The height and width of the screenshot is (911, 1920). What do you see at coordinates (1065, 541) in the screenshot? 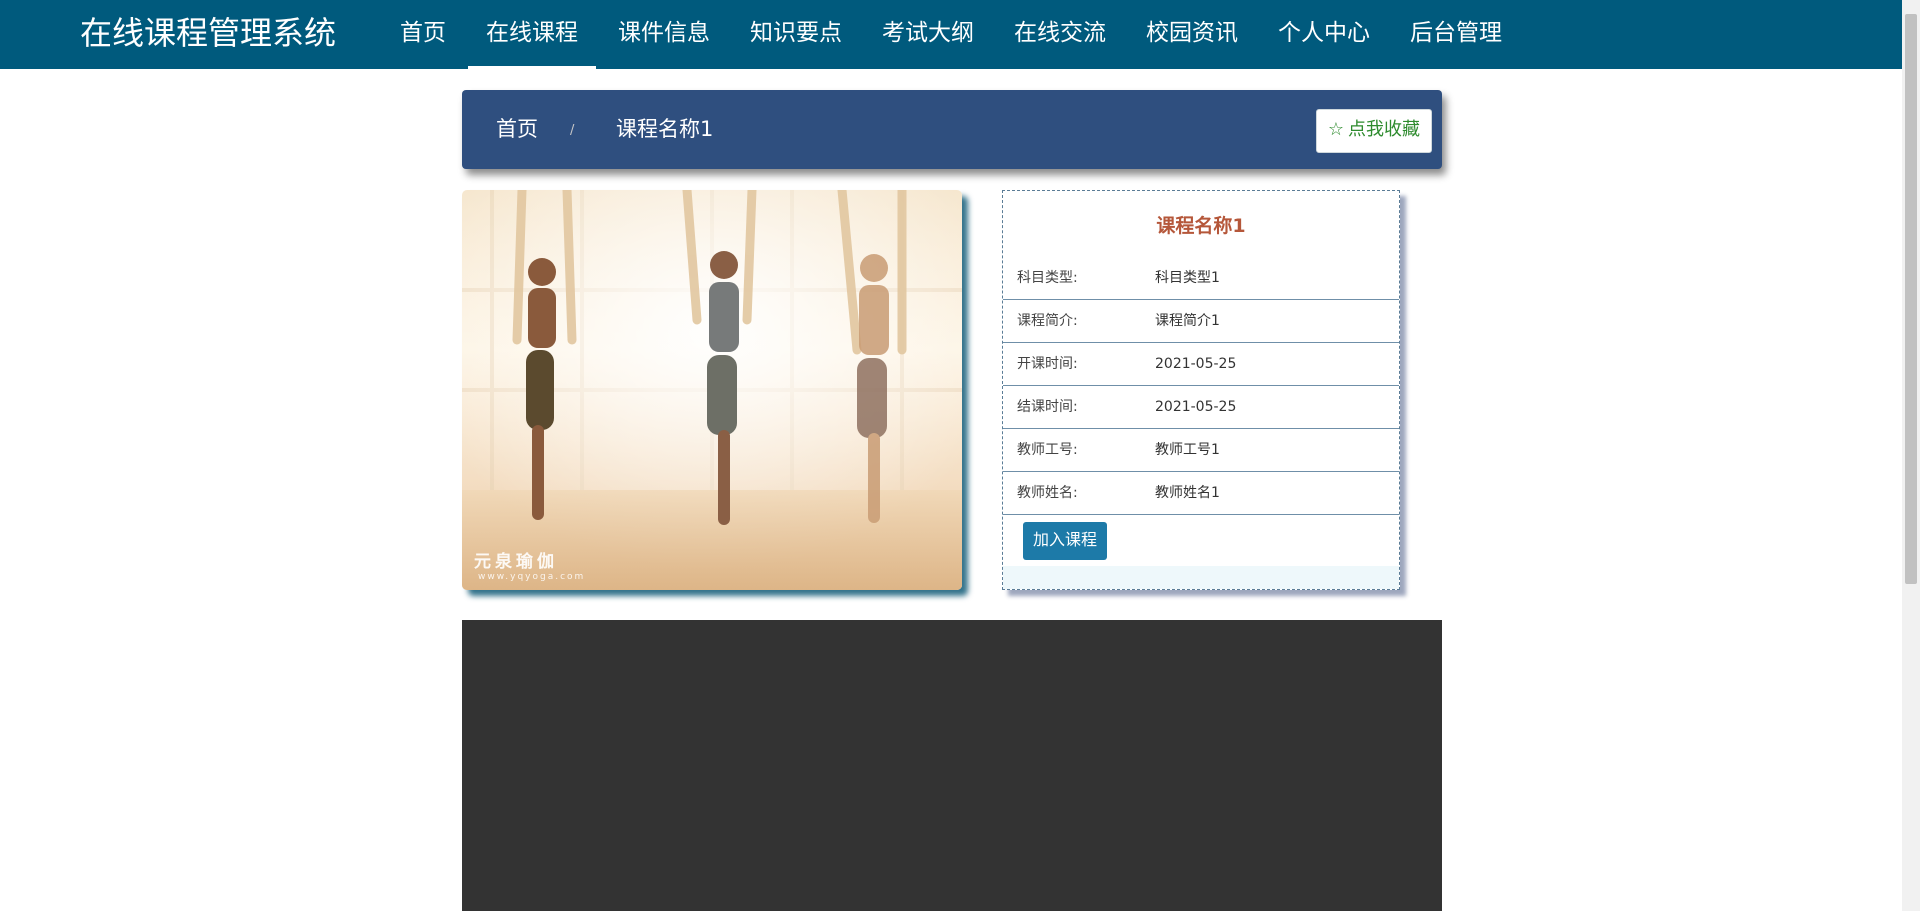
I see `join-course-button: 加入课程` at bounding box center [1065, 541].